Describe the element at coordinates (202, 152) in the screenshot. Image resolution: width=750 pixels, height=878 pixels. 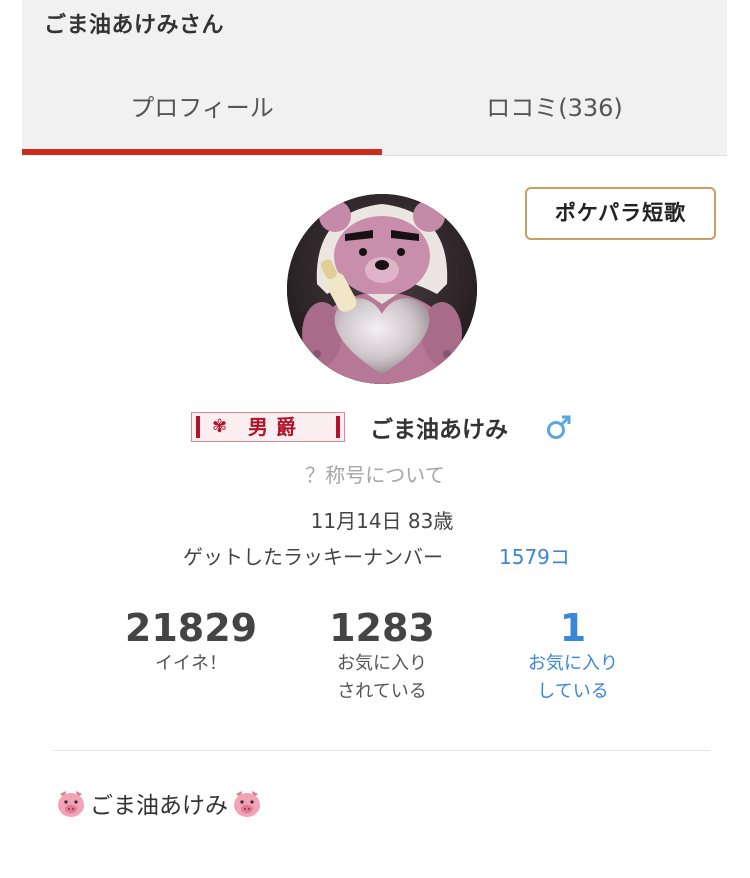
I see `active-tab-indicator` at that location.